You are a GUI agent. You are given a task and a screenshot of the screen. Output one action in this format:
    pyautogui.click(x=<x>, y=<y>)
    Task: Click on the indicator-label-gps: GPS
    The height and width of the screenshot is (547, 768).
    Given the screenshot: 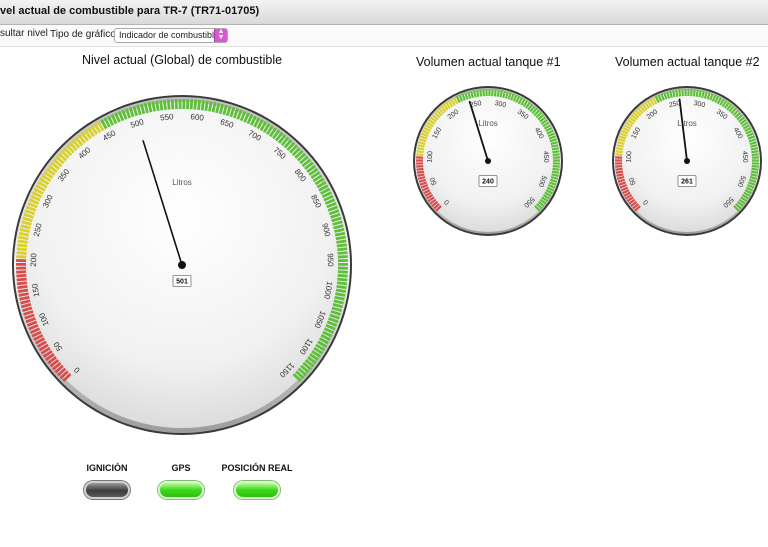 What is the action you would take?
    pyautogui.click(x=181, y=468)
    